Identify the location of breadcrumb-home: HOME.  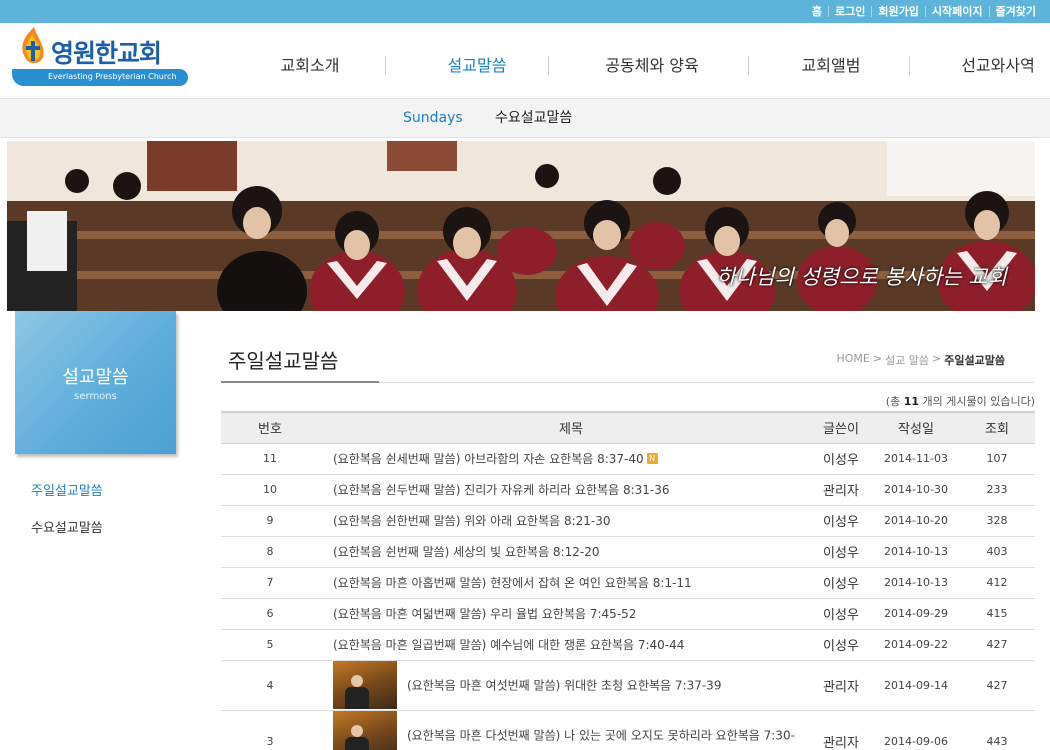
(852, 360).